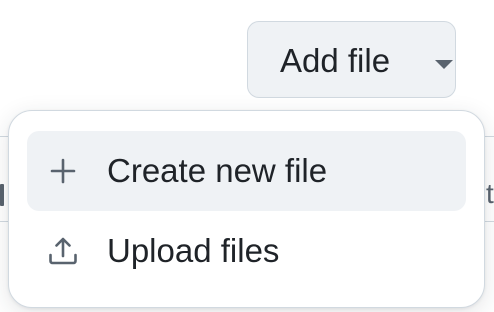 This screenshot has width=494, height=312. I want to click on background-partial-glyph, so click(2, 195).